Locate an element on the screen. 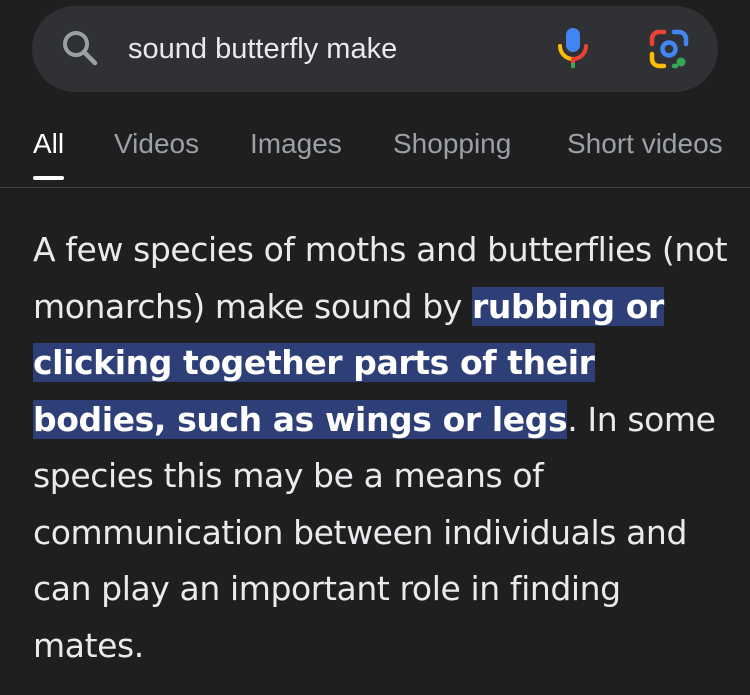 The height and width of the screenshot is (695, 750). search-bar is located at coordinates (375, 49).